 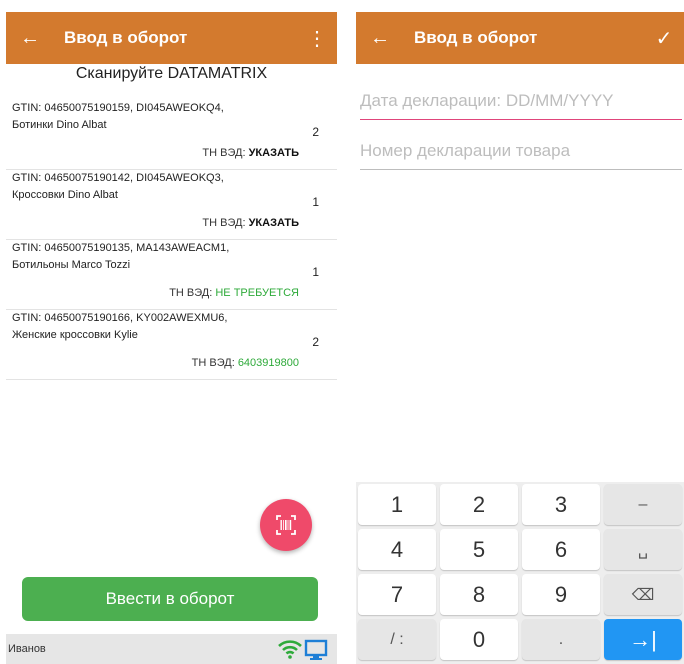 What do you see at coordinates (120, 318) in the screenshot?
I see `item-gtin: GTIN: 04650075190166, KY002AWEXMU6,` at bounding box center [120, 318].